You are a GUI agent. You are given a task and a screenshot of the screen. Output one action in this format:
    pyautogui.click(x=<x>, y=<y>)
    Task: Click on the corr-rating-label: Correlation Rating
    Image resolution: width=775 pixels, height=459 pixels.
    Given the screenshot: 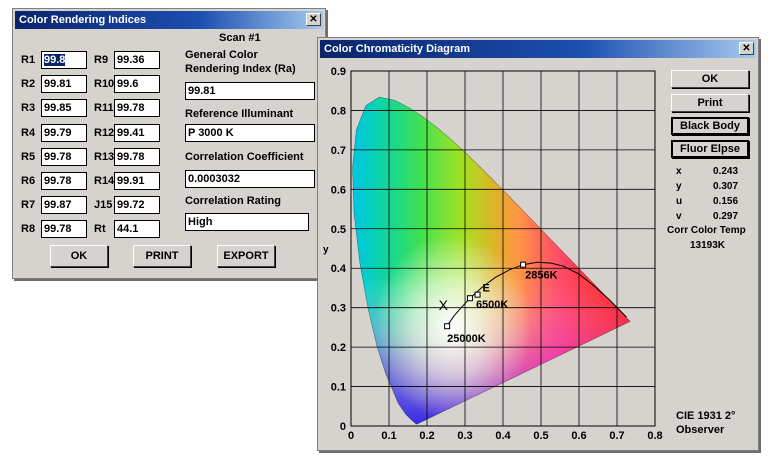 What is the action you would take?
    pyautogui.click(x=233, y=201)
    